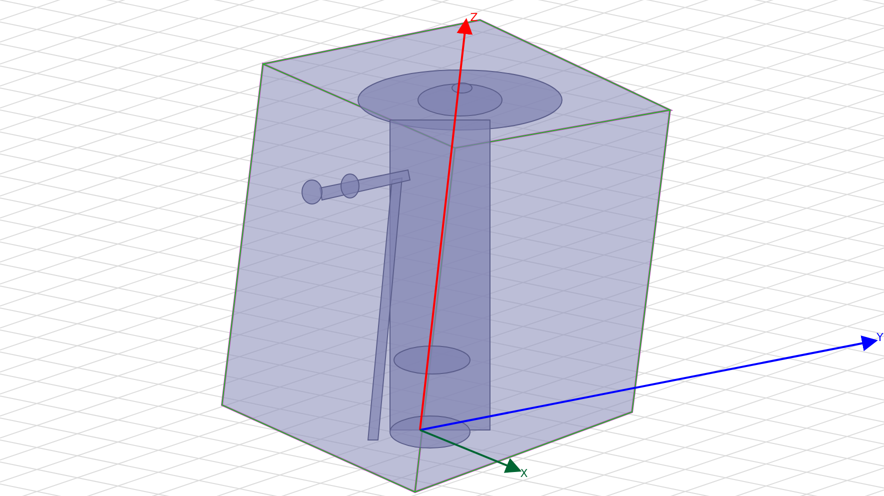 This screenshot has width=884, height=496. What do you see at coordinates (880, 337) in the screenshot?
I see `axis-label: Y` at bounding box center [880, 337].